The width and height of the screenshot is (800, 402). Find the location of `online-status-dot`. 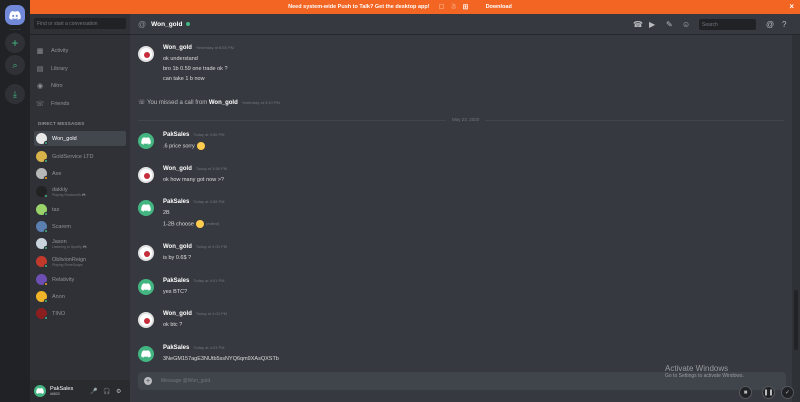

online-status-dot is located at coordinates (188, 24).